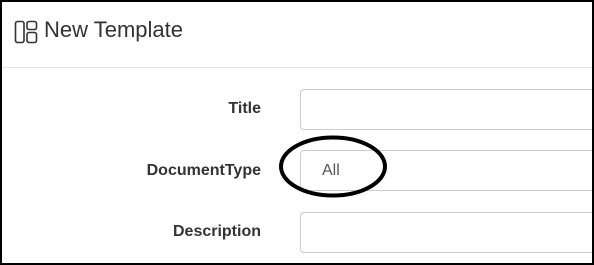 The image size is (594, 265). I want to click on document-type-label: DocumentType, so click(203, 170).